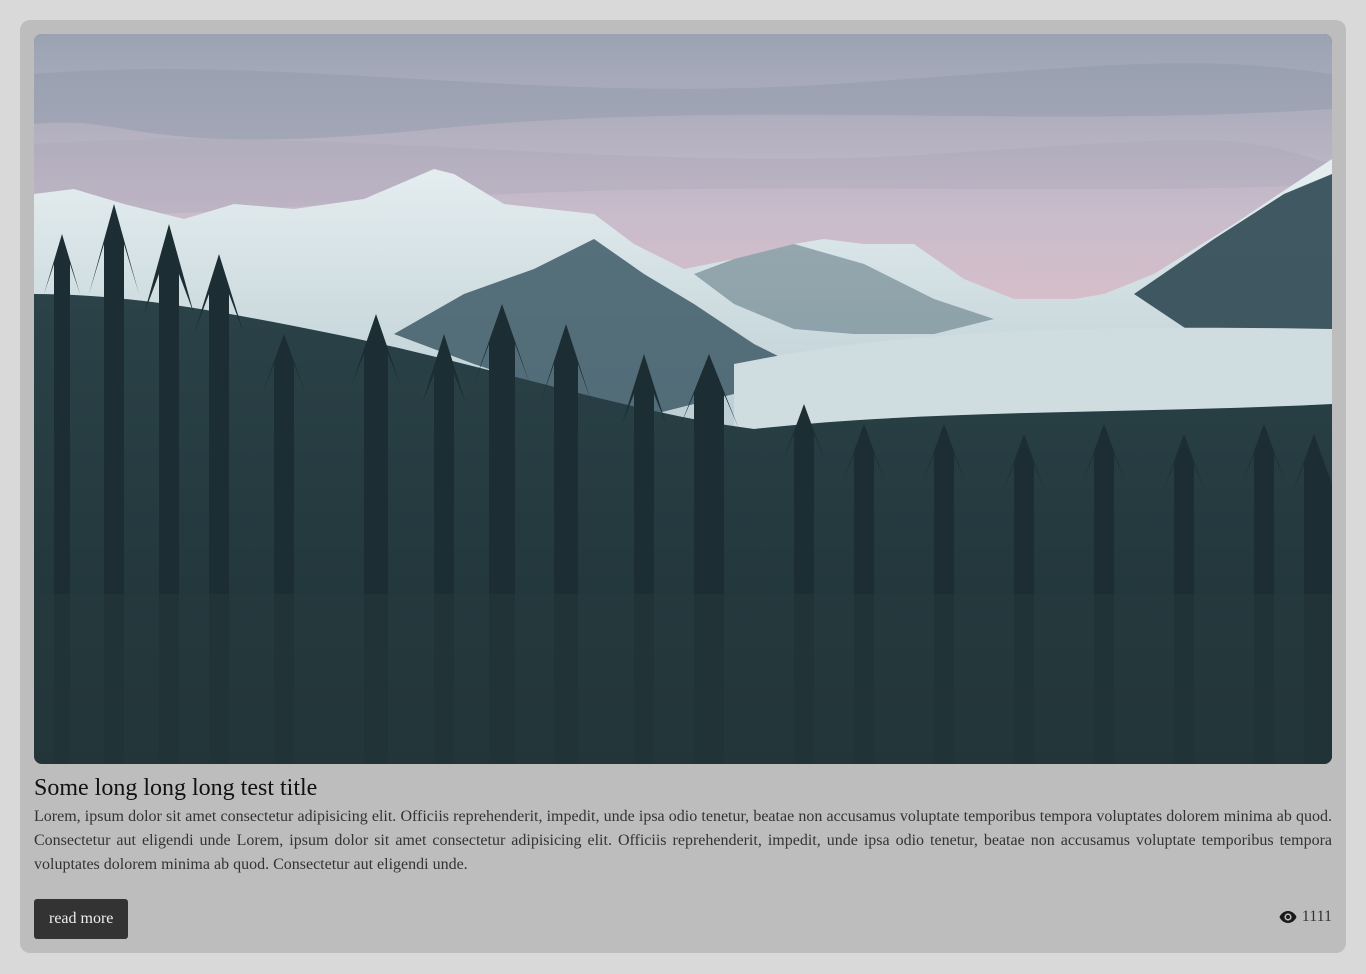 Image resolution: width=1366 pixels, height=974 pixels. Describe the element at coordinates (1316, 916) in the screenshot. I see `views-count: 1111` at that location.